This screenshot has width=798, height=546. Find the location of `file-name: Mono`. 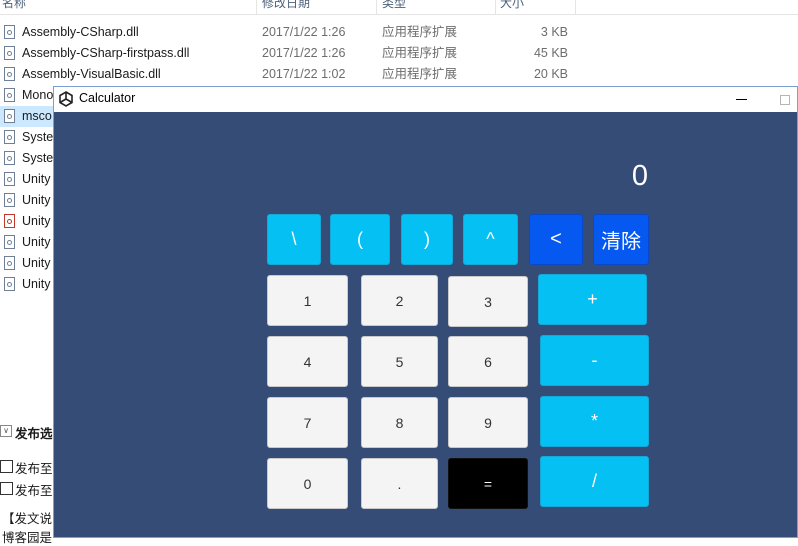

file-name: Mono is located at coordinates (38, 95).